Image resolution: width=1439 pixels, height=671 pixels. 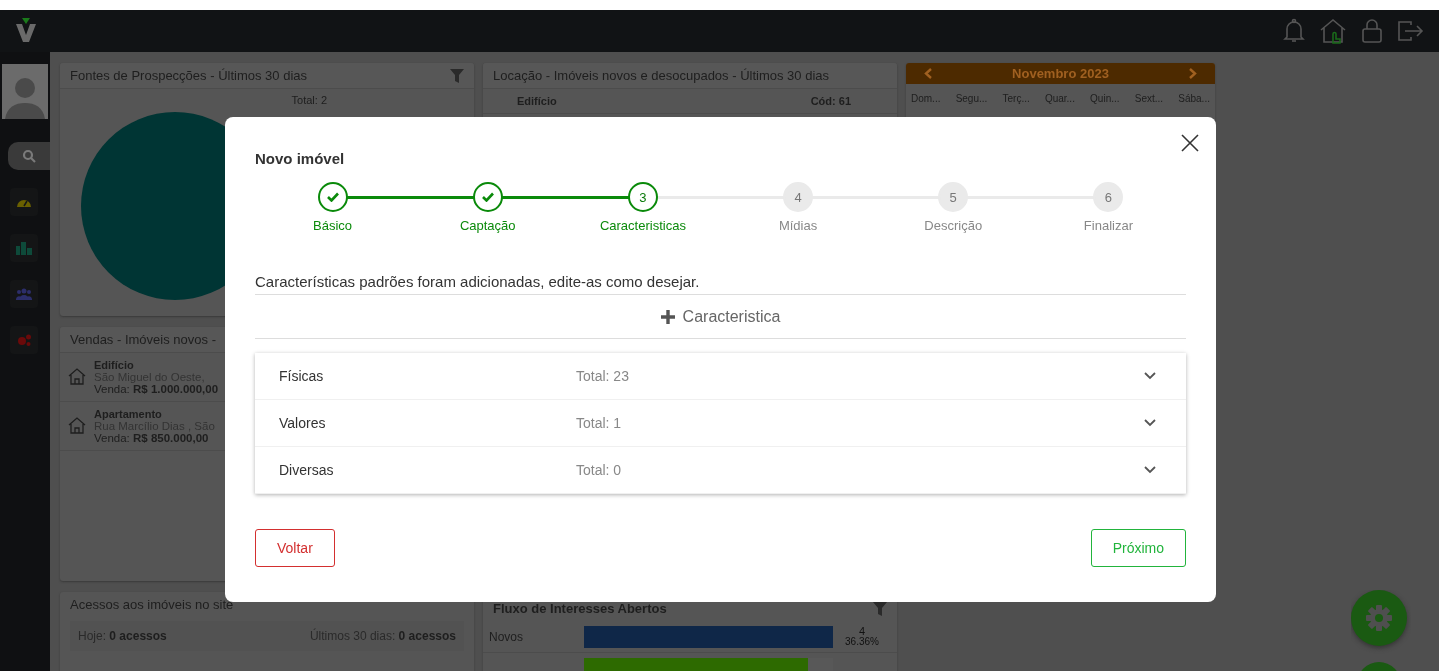 What do you see at coordinates (1190, 143) in the screenshot?
I see `close-icon` at bounding box center [1190, 143].